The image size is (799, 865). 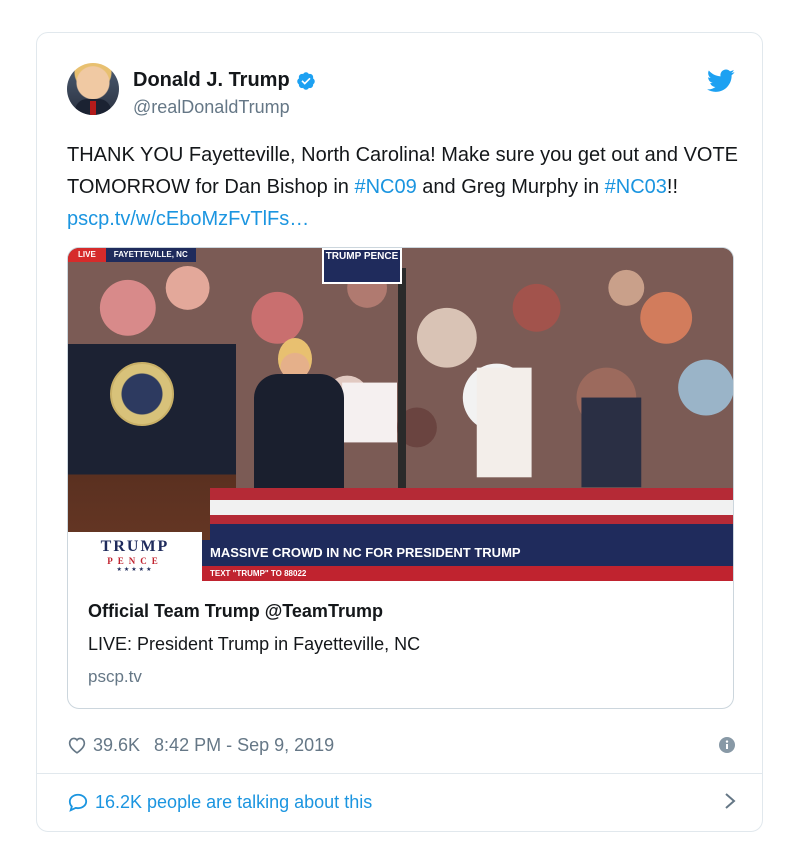 I want to click on speaker-body, so click(x=299, y=431).